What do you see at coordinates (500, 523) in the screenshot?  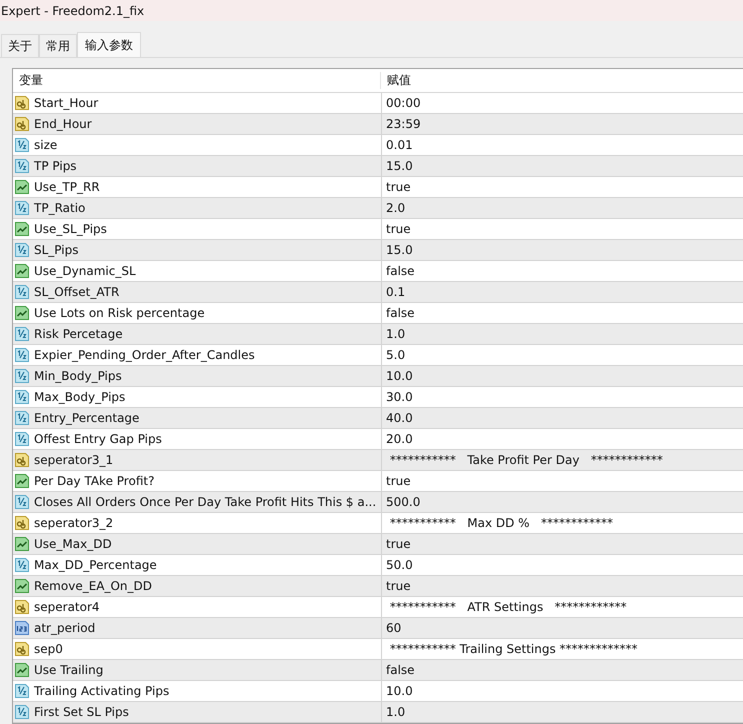 I see `parameter-value: *********** Max DD % ************` at bounding box center [500, 523].